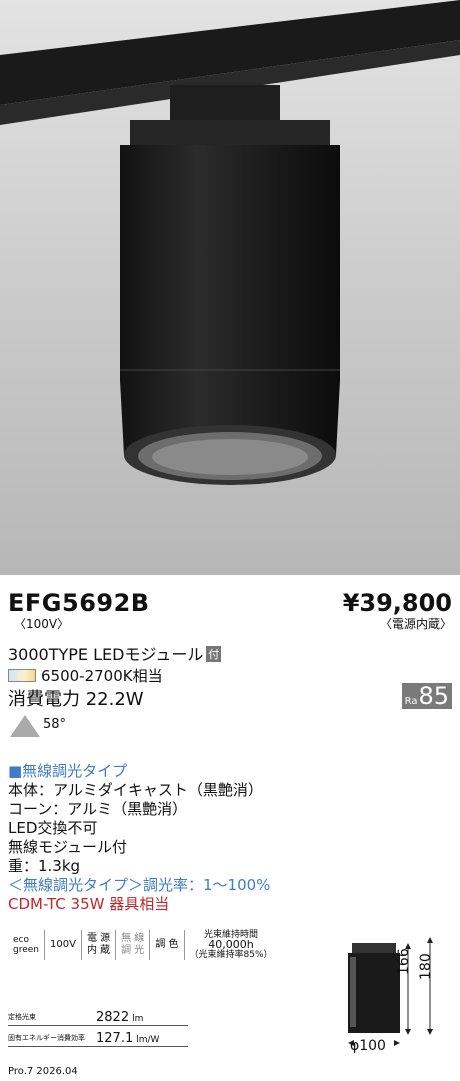 This screenshot has height=1081, width=460. Describe the element at coordinates (214, 654) in the screenshot. I see `included-badge: 付` at that location.